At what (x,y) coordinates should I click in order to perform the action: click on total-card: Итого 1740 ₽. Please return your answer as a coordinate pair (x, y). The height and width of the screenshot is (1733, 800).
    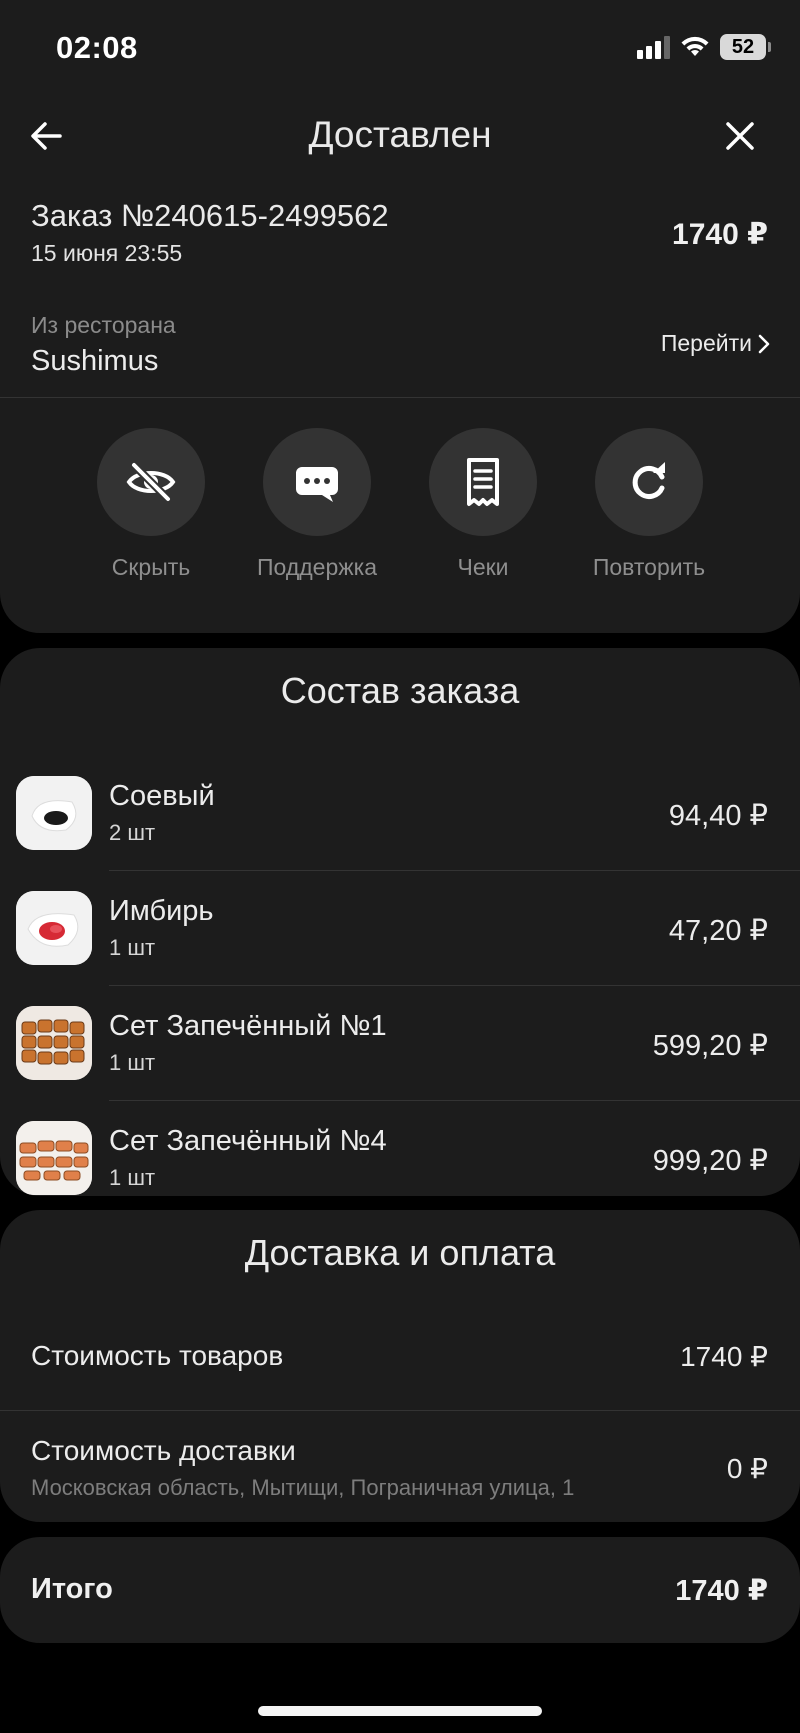
    Looking at the image, I should click on (400, 1590).